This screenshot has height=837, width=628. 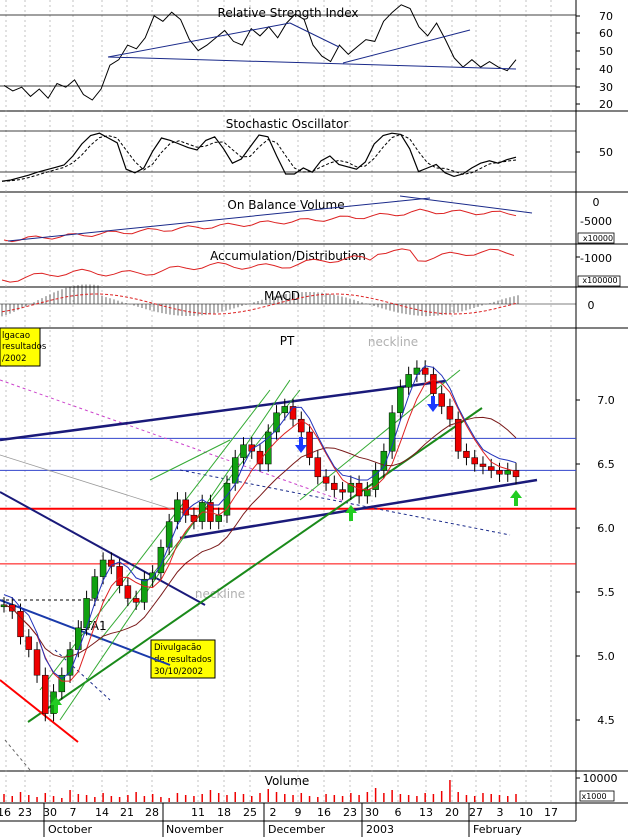 What do you see at coordinates (273, 812) in the screenshot?
I see `x-day-label: 2` at bounding box center [273, 812].